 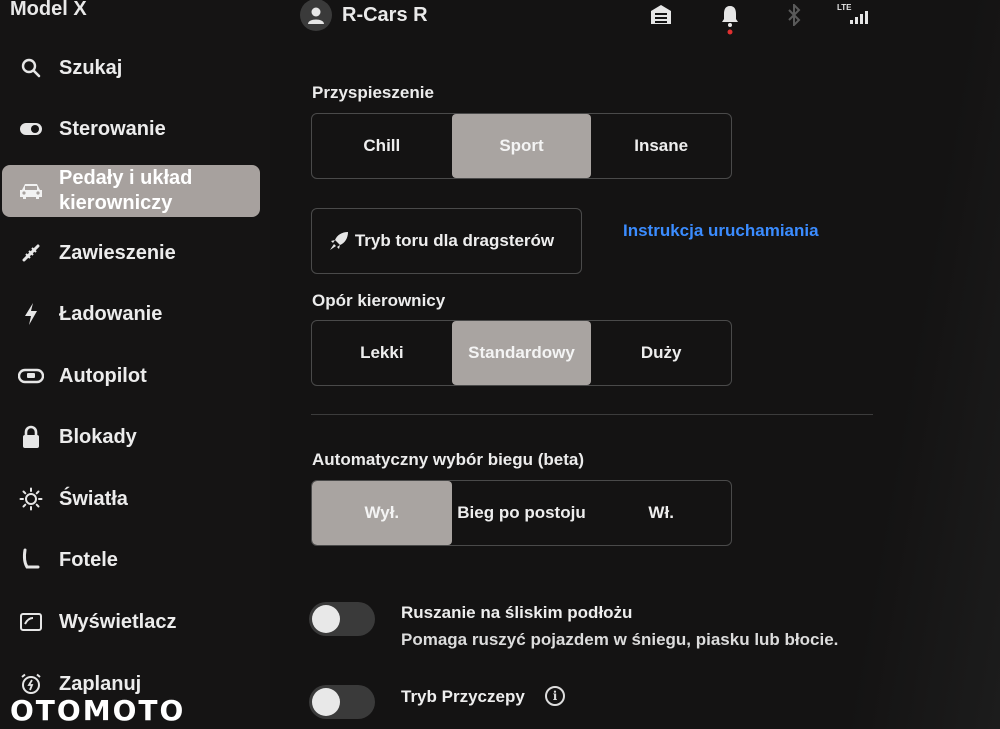 I want to click on sun-icon, so click(x=31, y=499).